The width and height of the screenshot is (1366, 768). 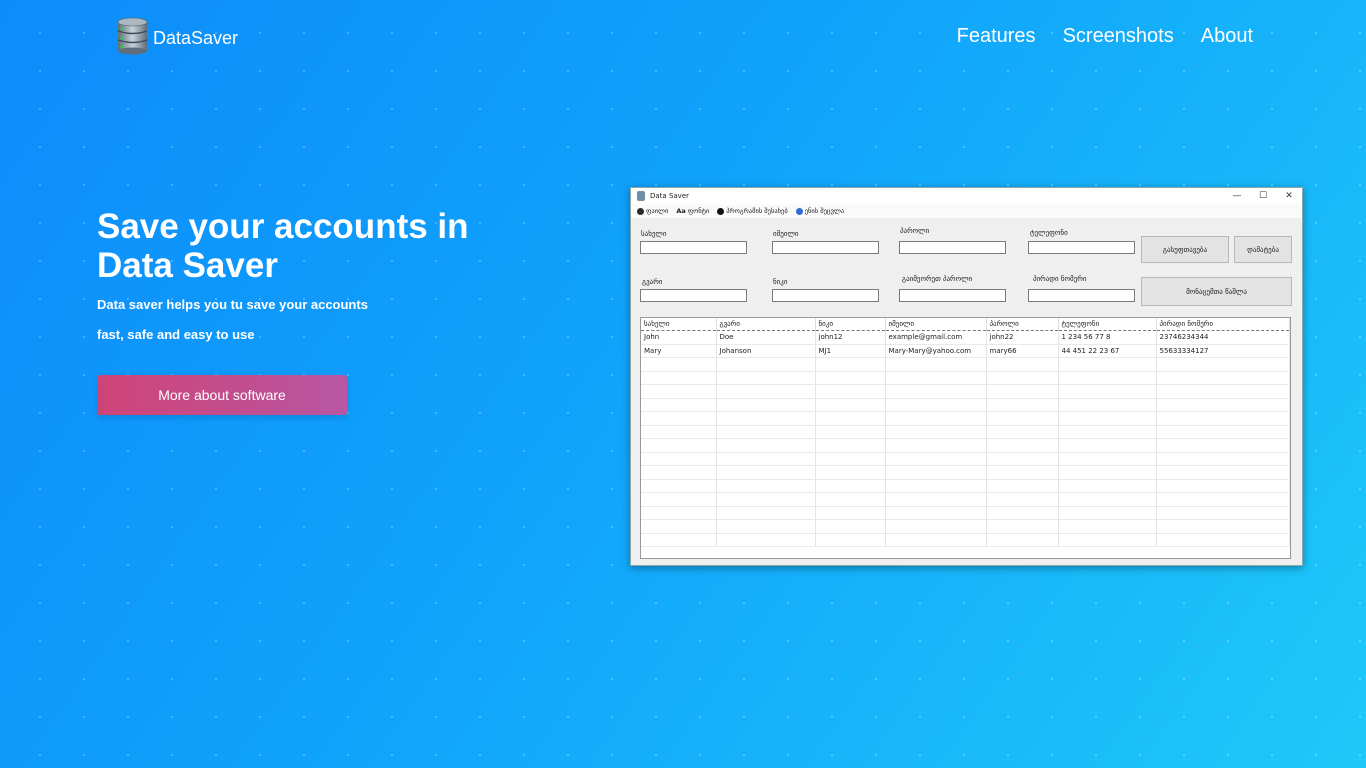 I want to click on column-header: ტელეფონი, so click(x=1107, y=324).